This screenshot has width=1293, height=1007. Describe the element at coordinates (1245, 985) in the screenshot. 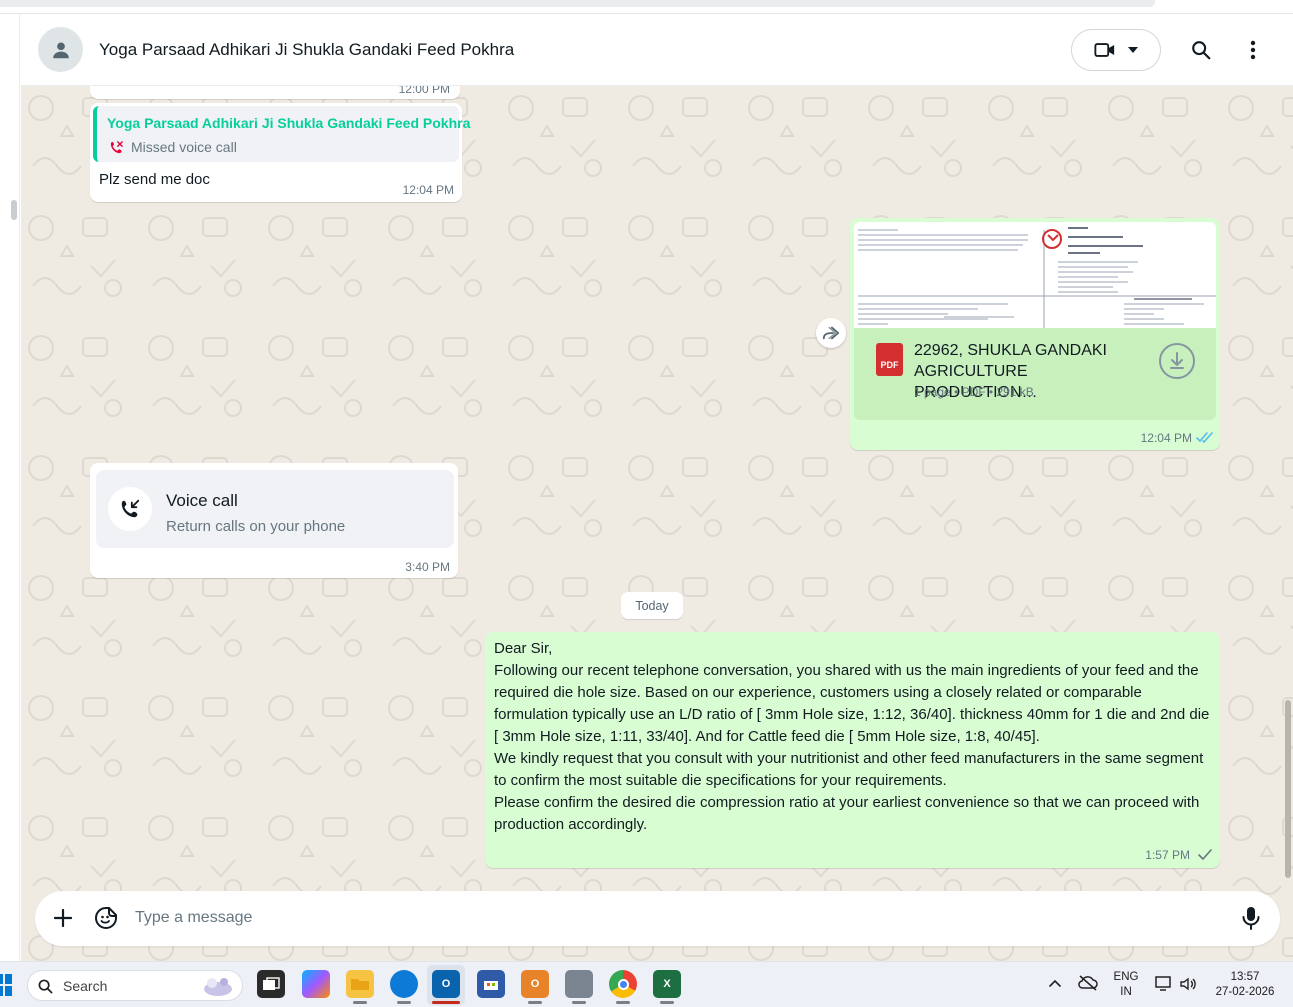

I see `system-clock: 13:57 27-02-2026` at that location.